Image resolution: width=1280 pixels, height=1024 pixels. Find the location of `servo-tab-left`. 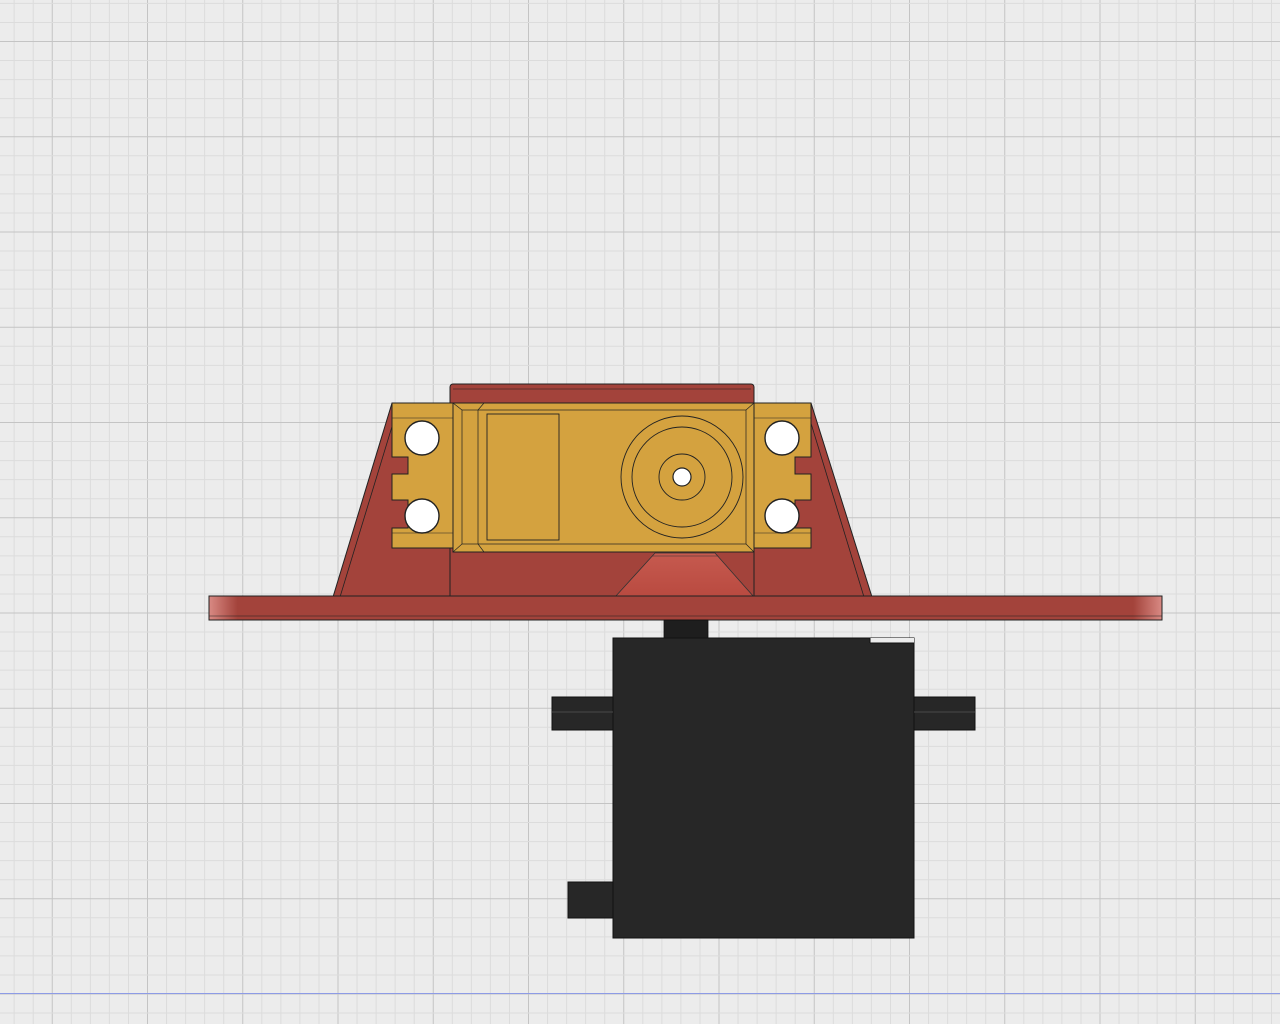

servo-tab-left is located at coordinates (582, 713).